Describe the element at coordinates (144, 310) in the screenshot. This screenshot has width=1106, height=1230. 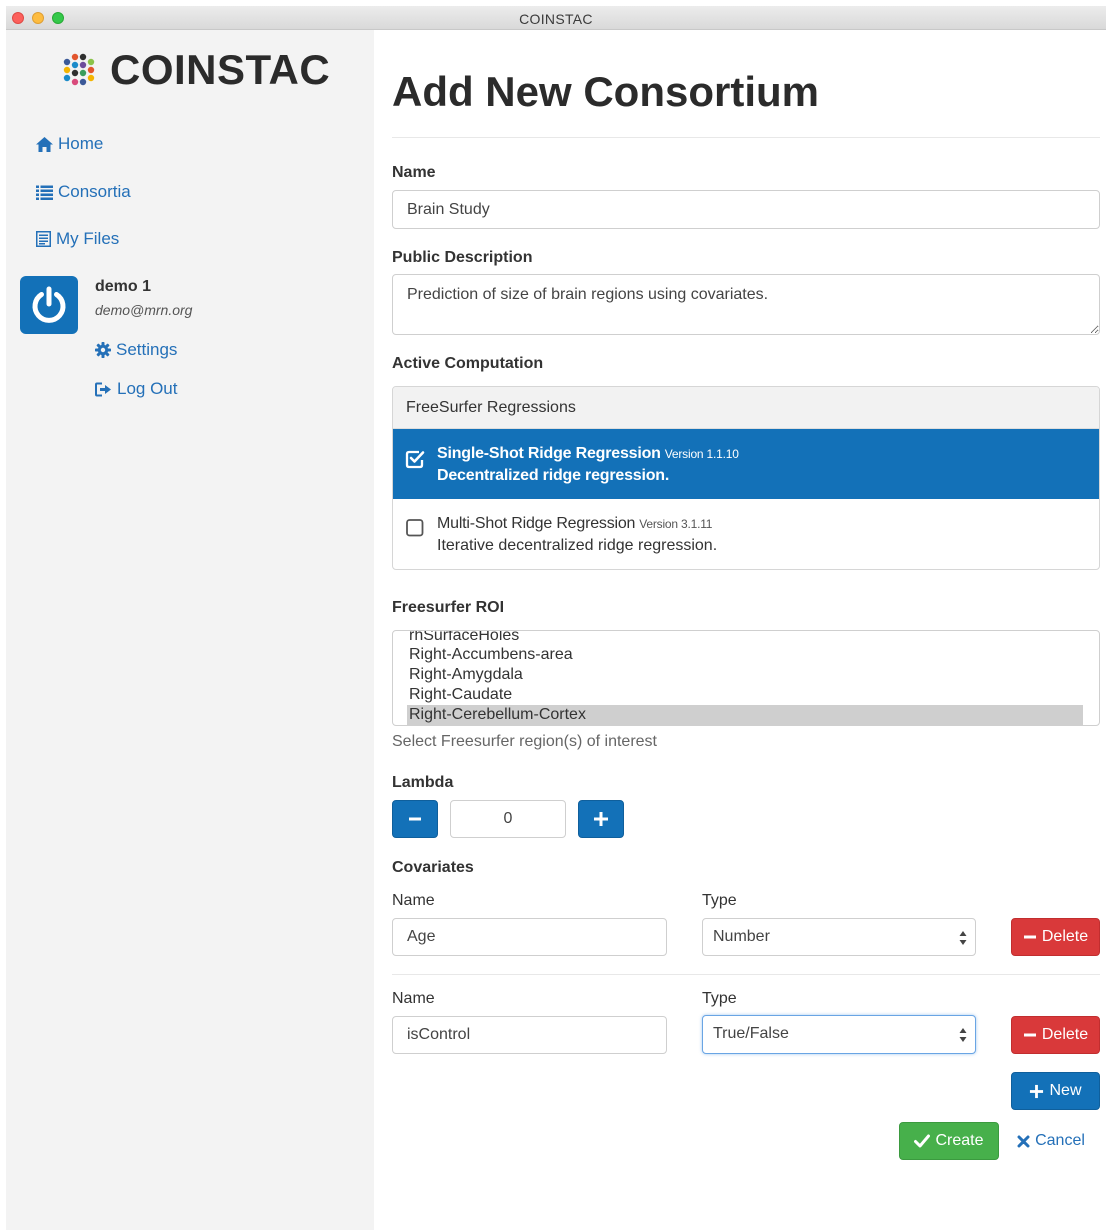
I see `user-email: demo@mrn.org` at that location.